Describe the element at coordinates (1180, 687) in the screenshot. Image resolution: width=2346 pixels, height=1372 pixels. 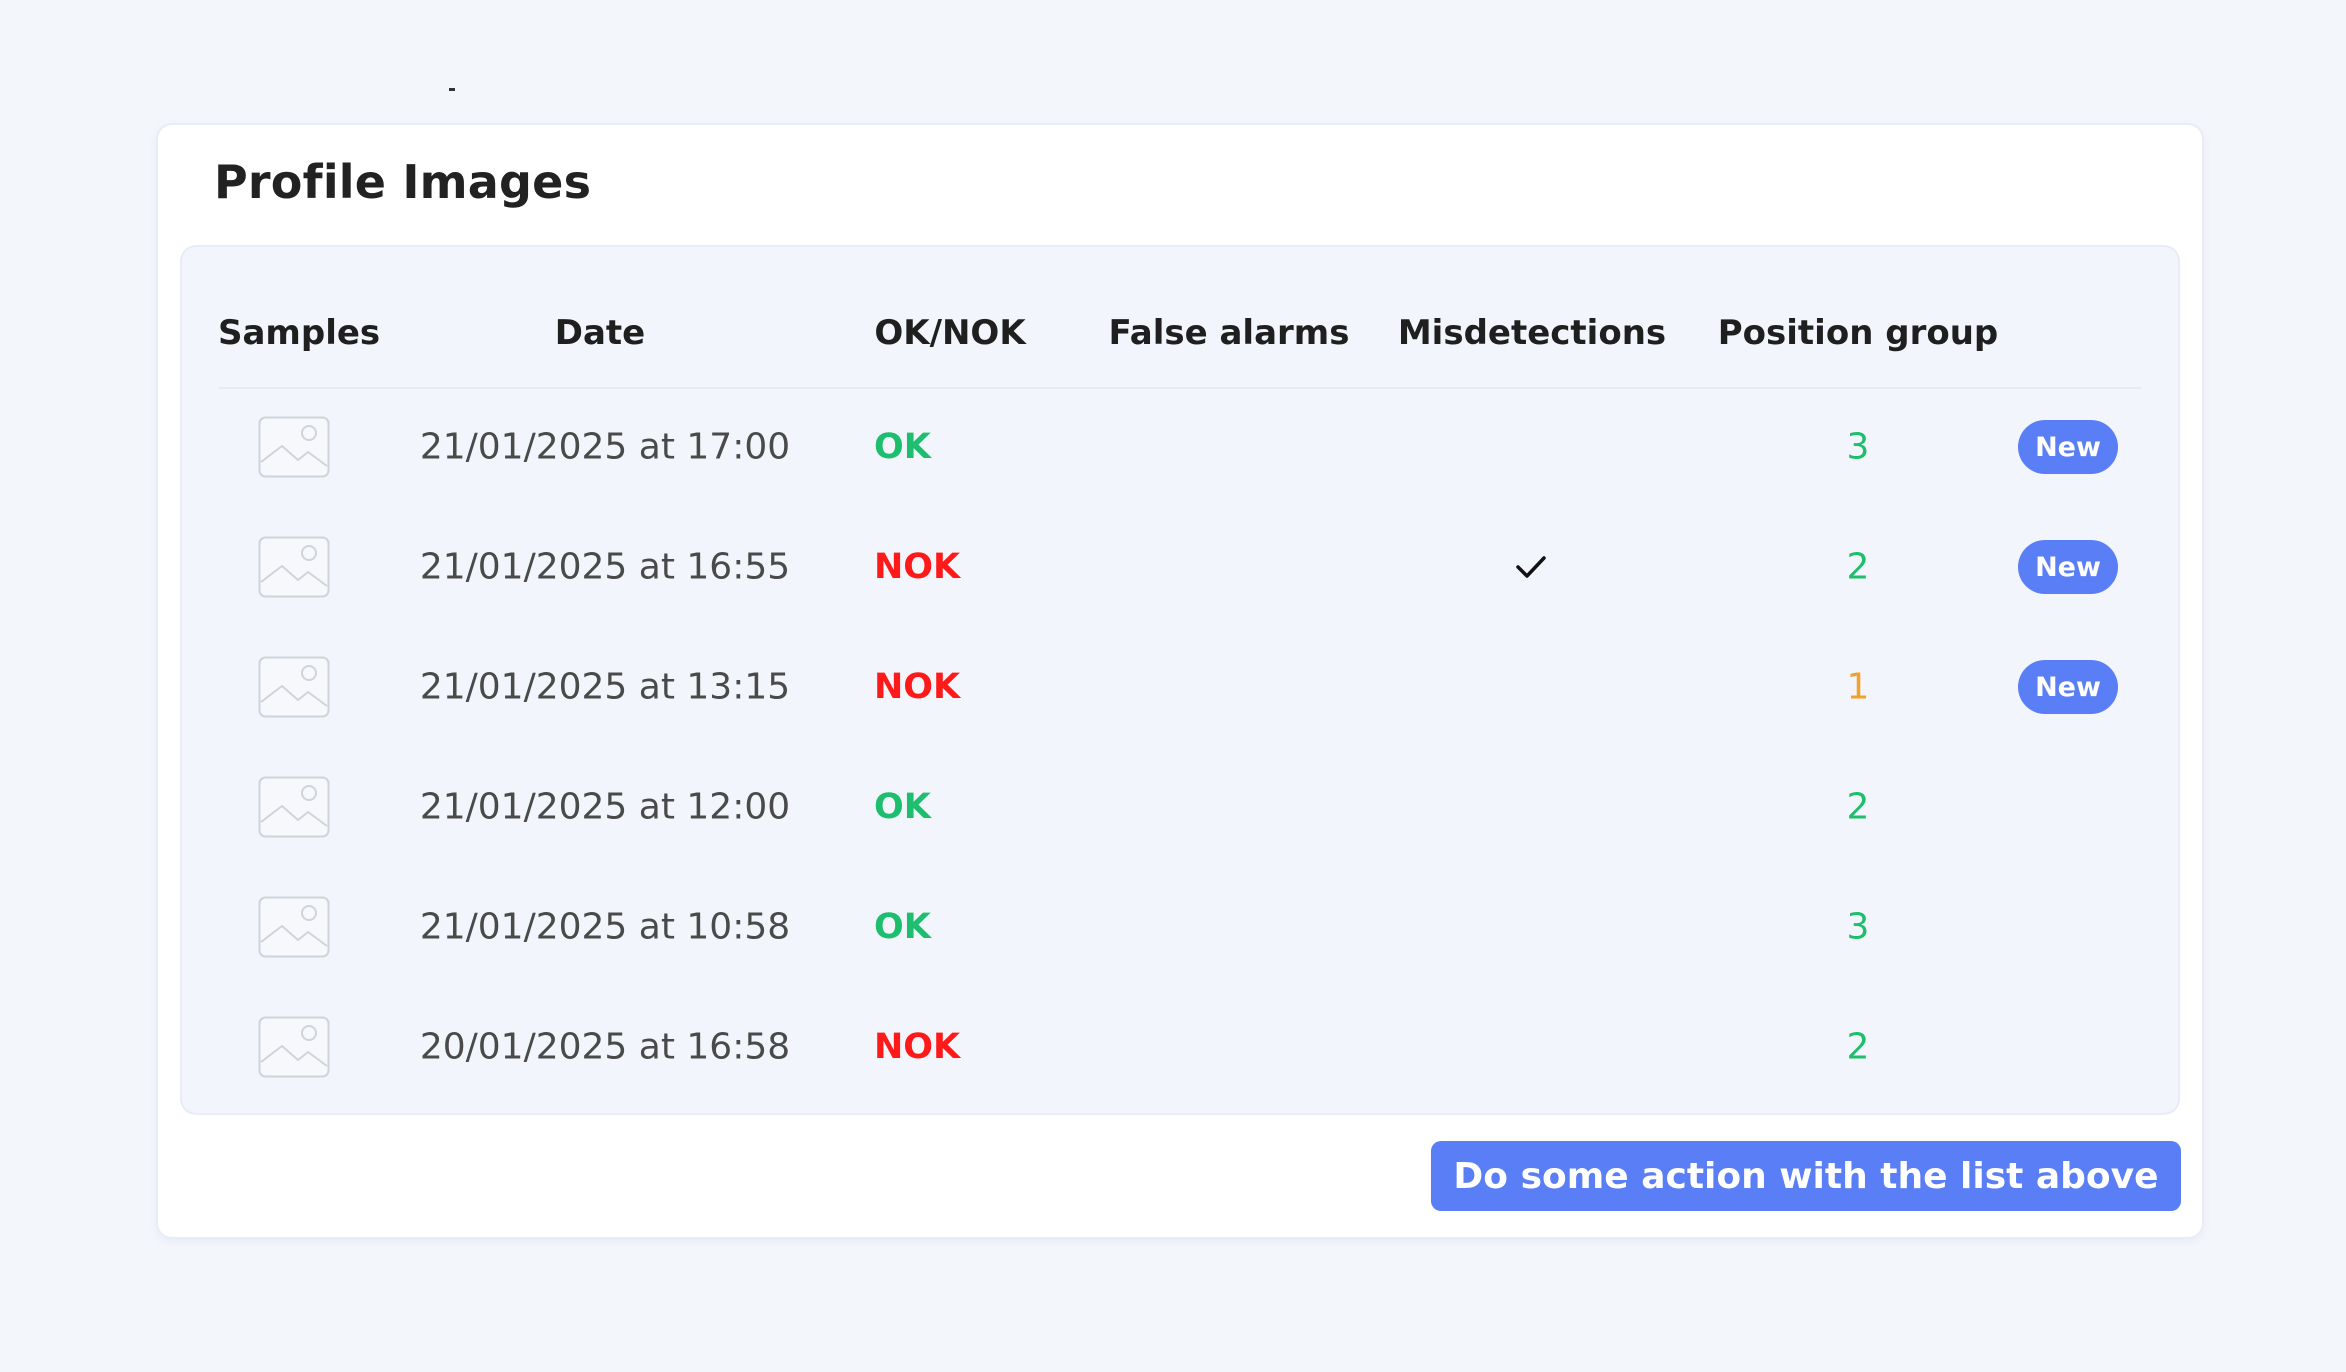
I see `table-row: 21/01/2025 at 13:15 NOK 1 New` at that location.